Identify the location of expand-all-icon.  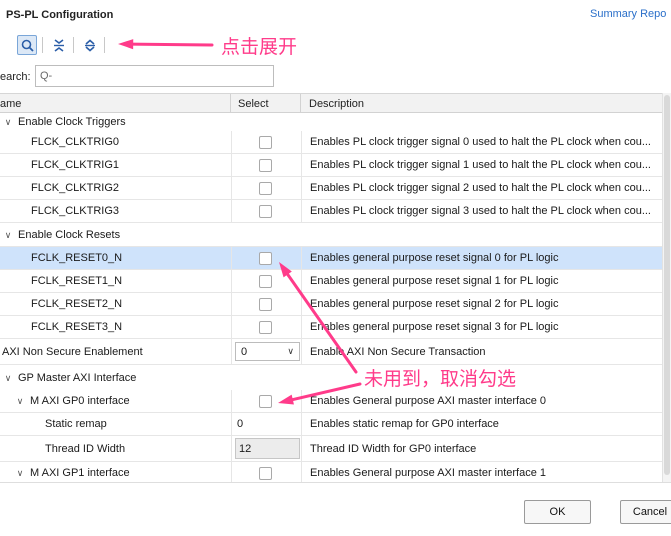
(90, 45).